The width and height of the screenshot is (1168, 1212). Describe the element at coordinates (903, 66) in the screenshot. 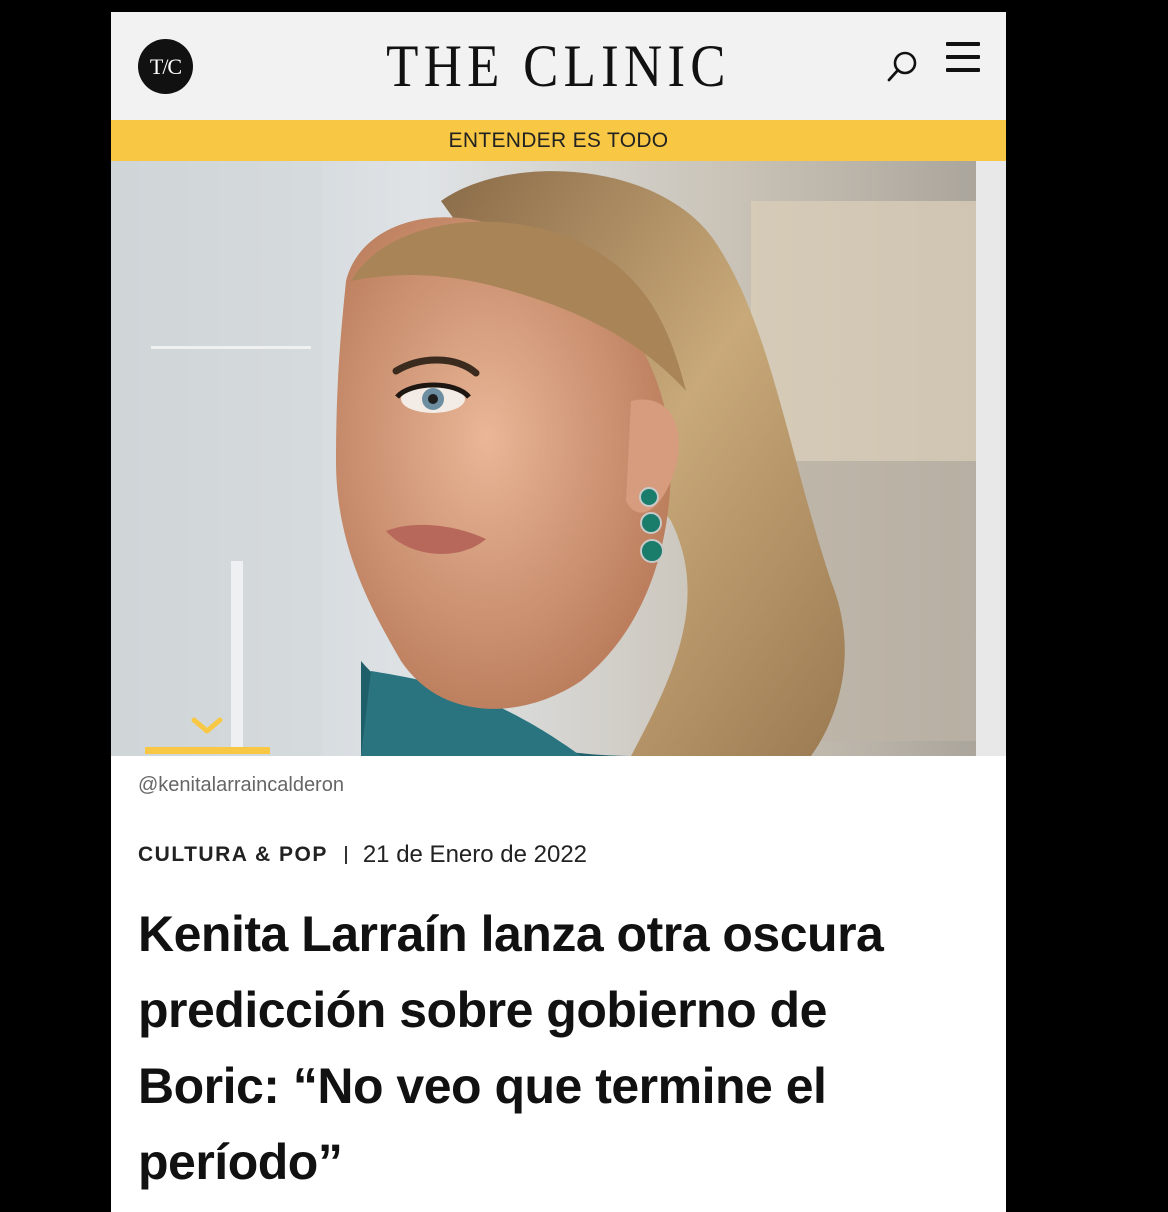

I see `search-icon` at that location.